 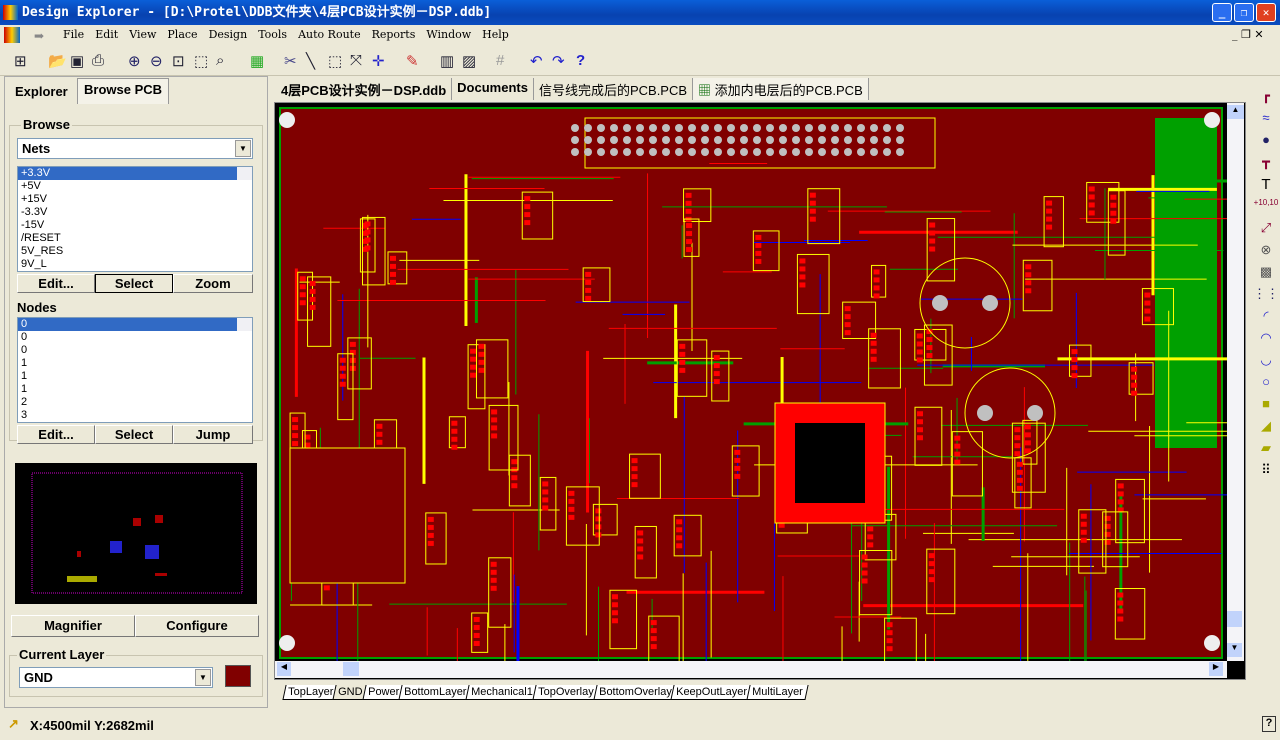 I want to click on menu-design: Design, so click(x=229, y=33).